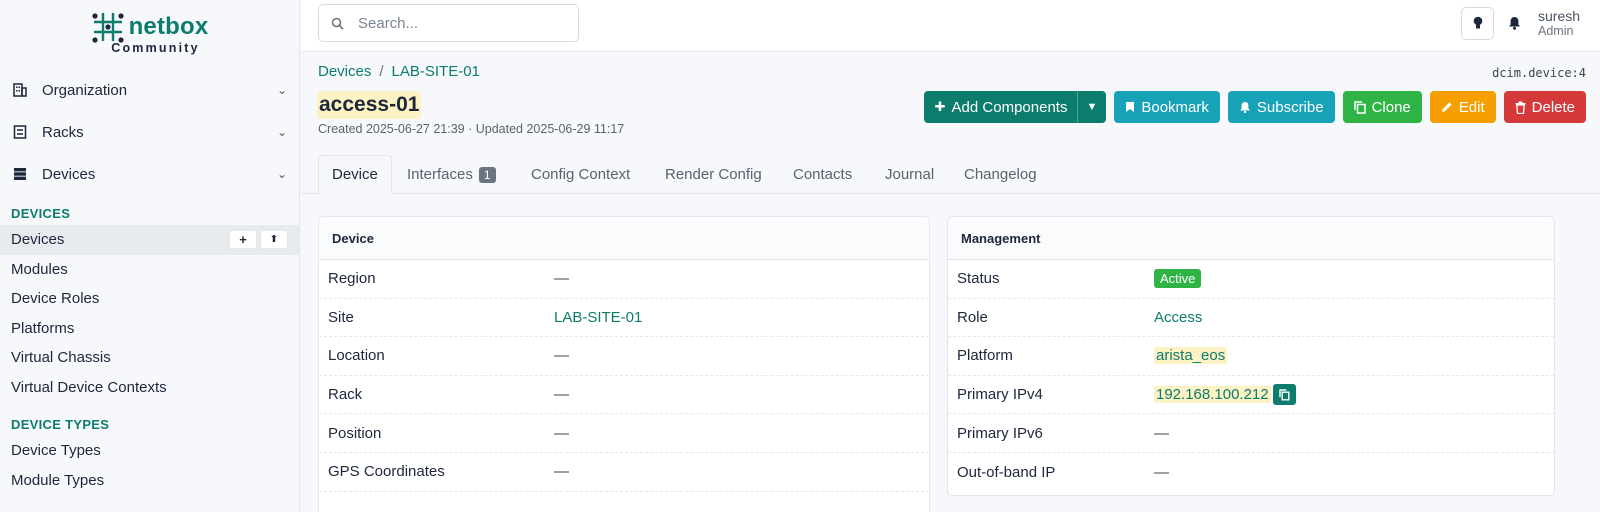 The image size is (1600, 512). I want to click on breadcrumb: Devices / LAB-SITE-01, so click(399, 71).